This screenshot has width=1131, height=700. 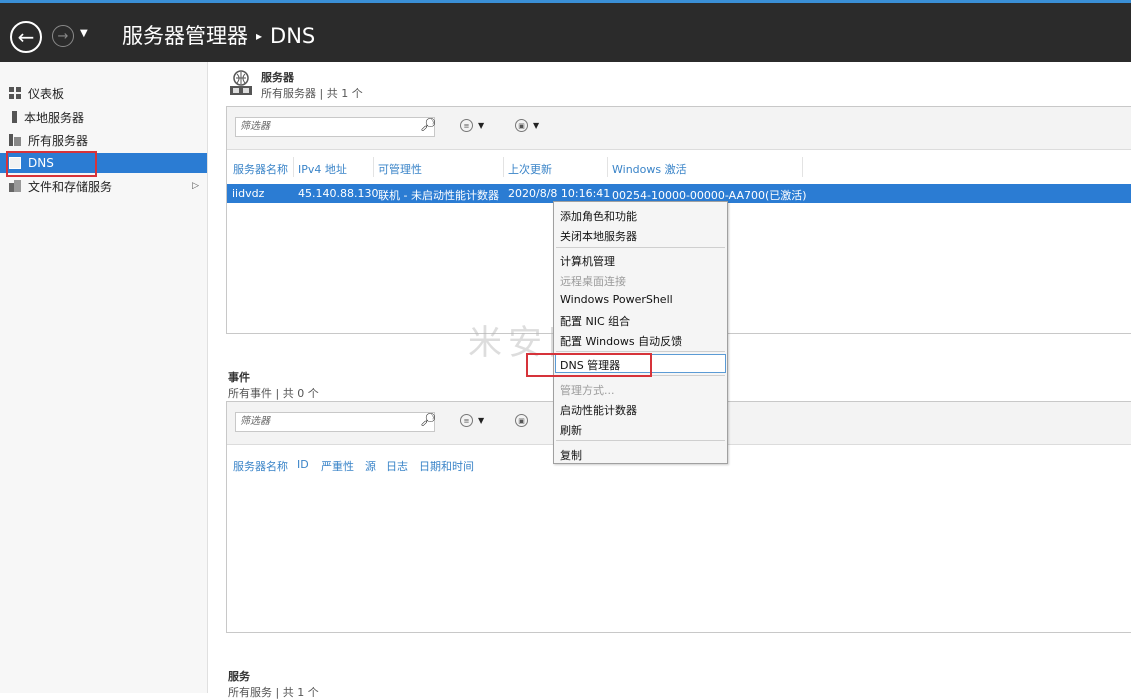 What do you see at coordinates (335, 127) in the screenshot?
I see `servers-filter-input: 筛选器` at bounding box center [335, 127].